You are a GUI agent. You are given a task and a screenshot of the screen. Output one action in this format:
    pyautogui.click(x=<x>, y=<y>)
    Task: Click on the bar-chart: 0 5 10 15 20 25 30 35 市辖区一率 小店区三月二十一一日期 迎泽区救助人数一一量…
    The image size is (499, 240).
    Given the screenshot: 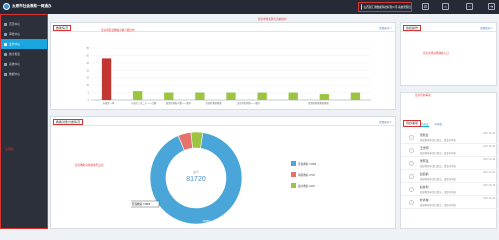 What is the action you would take?
    pyautogui.click(x=228, y=76)
    